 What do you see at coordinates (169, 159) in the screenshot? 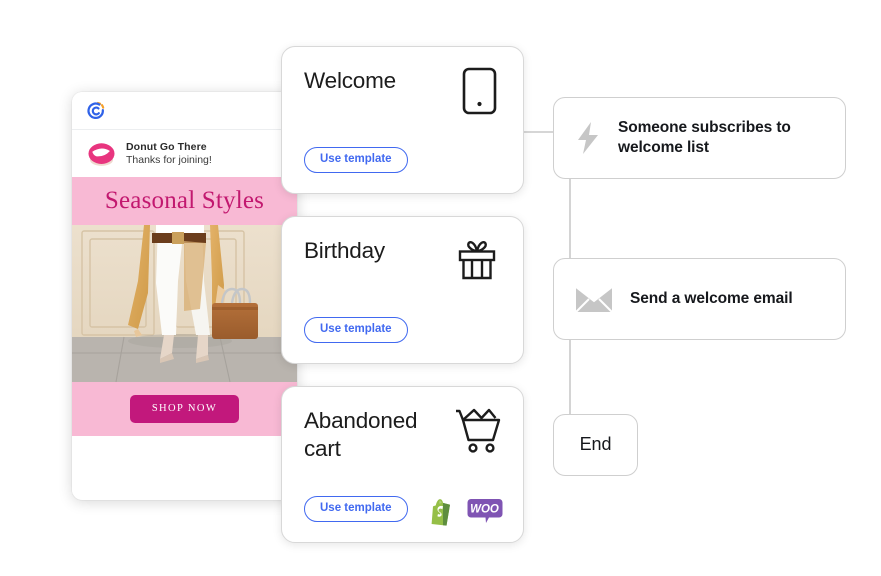
I see `email-subject-line: Thanks for joining!` at bounding box center [169, 159].